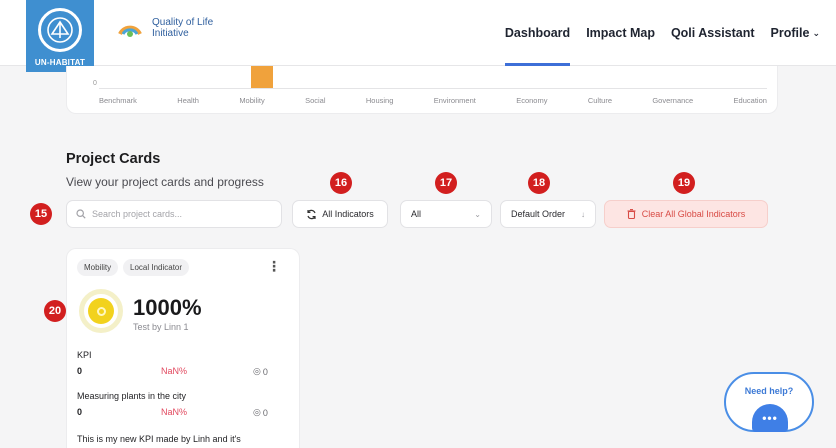 This screenshot has width=836, height=448. Describe the element at coordinates (55, 311) in the screenshot. I see `annotation-marker-20: 20` at that location.